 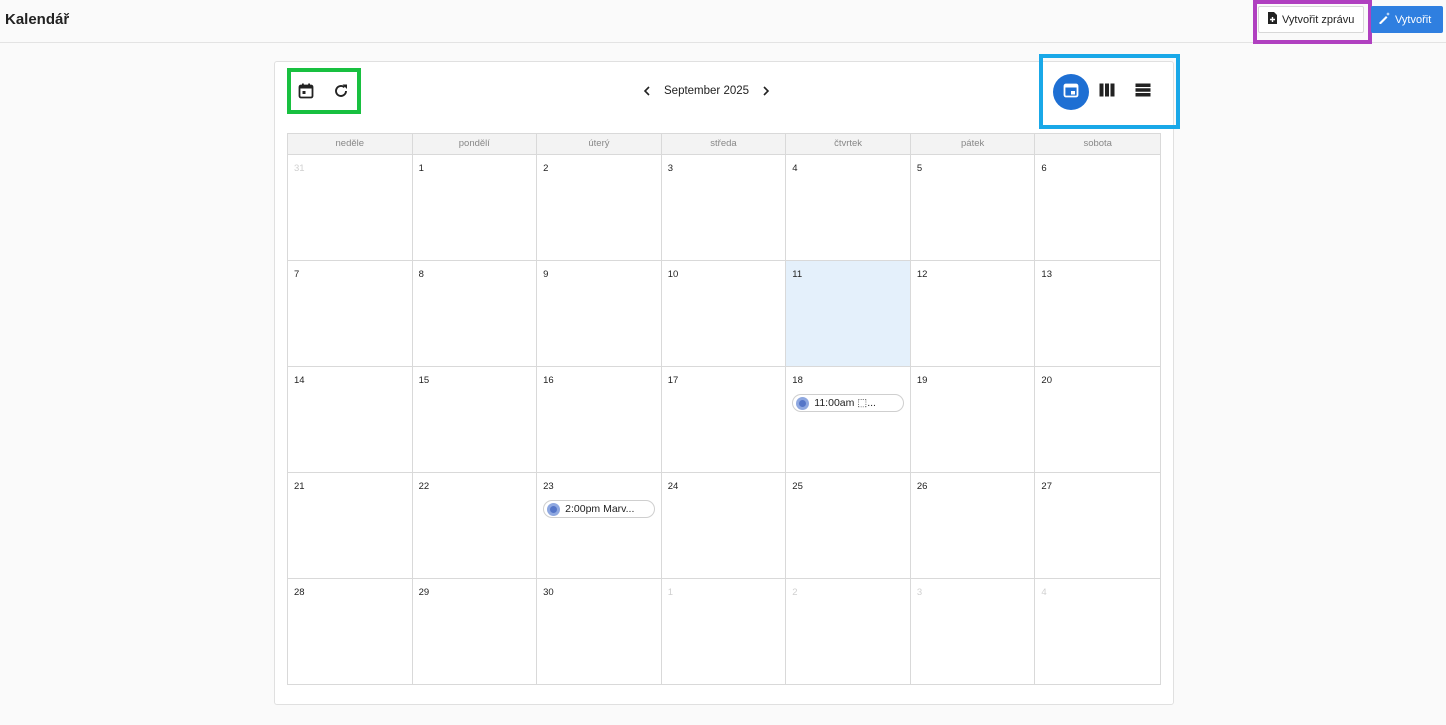 What do you see at coordinates (973, 526) in the screenshot?
I see `day-cell: 26` at bounding box center [973, 526].